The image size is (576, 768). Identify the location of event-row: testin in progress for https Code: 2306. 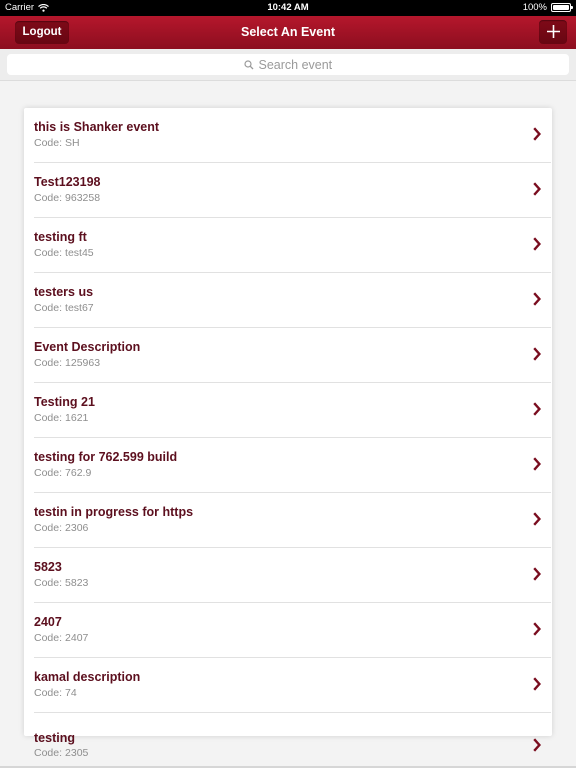
(292, 520).